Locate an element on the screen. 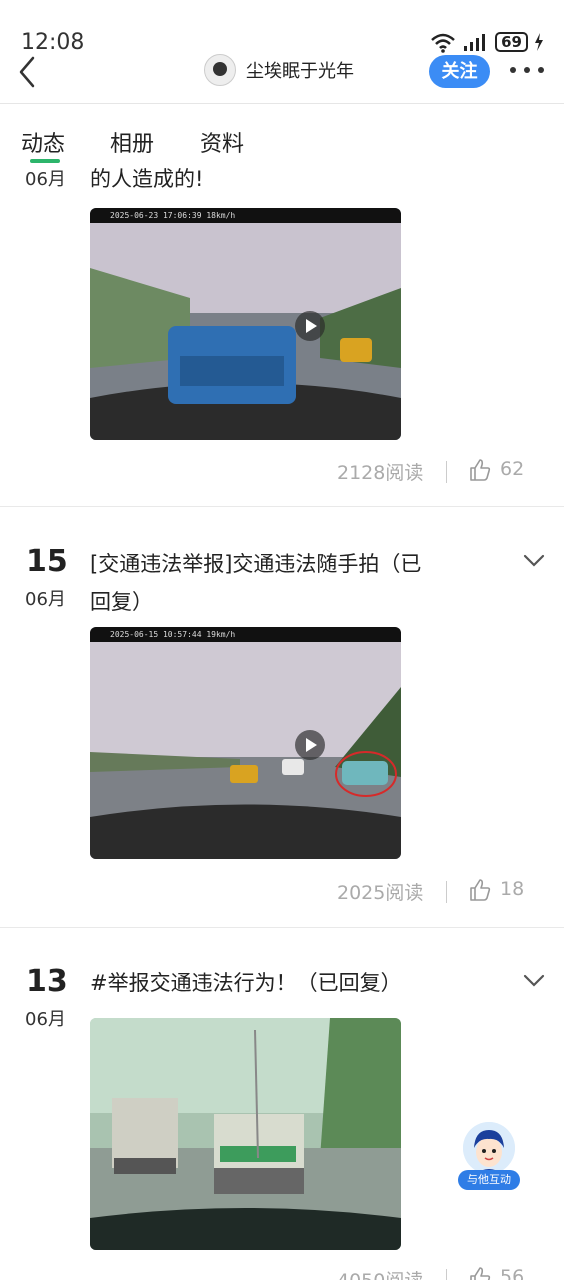 This screenshot has width=564, height=1280. profile-tabs: 动态 相册 资料 is located at coordinates (282, 144).